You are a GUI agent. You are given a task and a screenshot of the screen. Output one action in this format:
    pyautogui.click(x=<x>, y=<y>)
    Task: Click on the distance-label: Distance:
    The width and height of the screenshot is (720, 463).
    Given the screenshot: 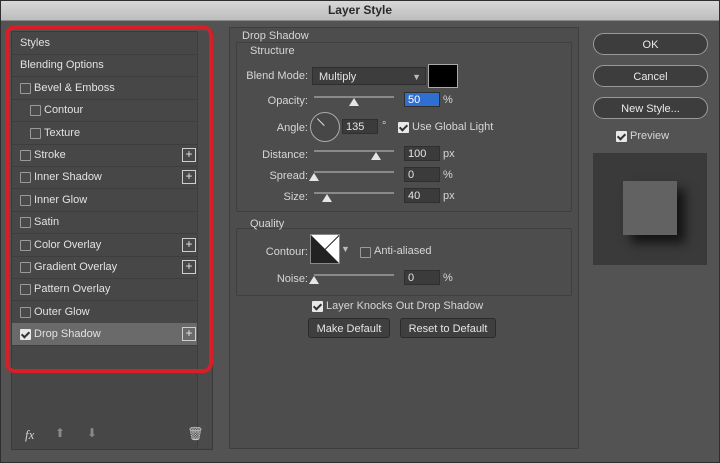 What is the action you would take?
    pyautogui.click(x=285, y=155)
    